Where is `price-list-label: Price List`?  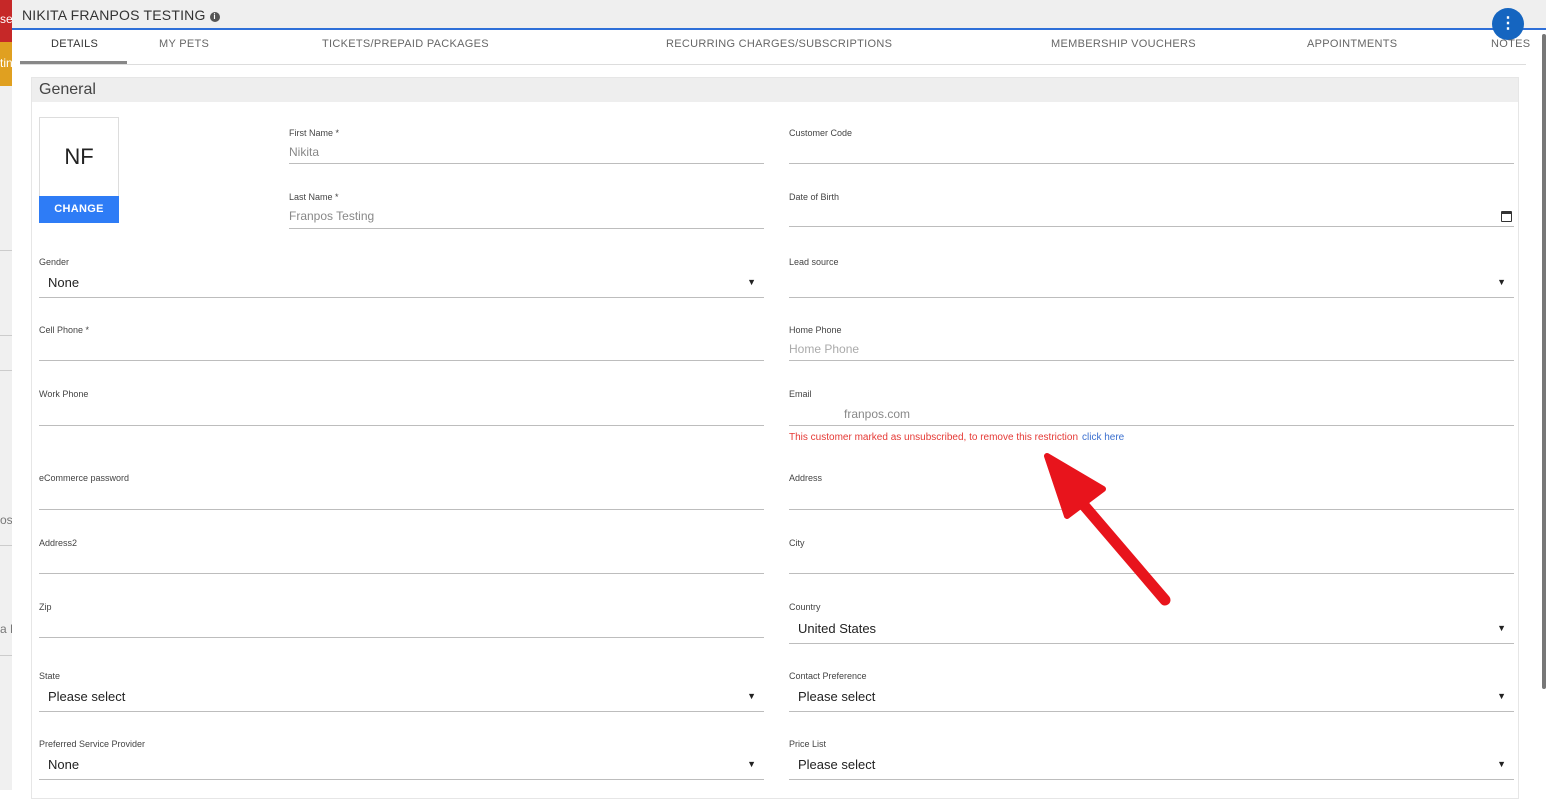
price-list-label: Price List is located at coordinates (808, 744).